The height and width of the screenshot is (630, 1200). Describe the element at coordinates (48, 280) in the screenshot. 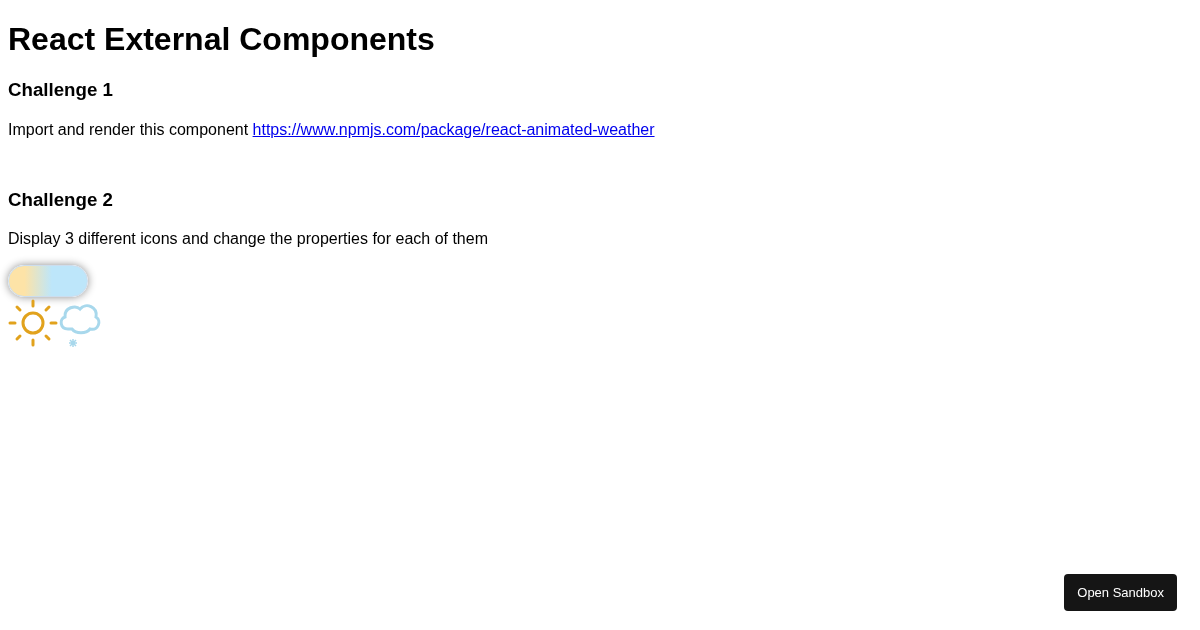

I see `theme-toggle` at that location.